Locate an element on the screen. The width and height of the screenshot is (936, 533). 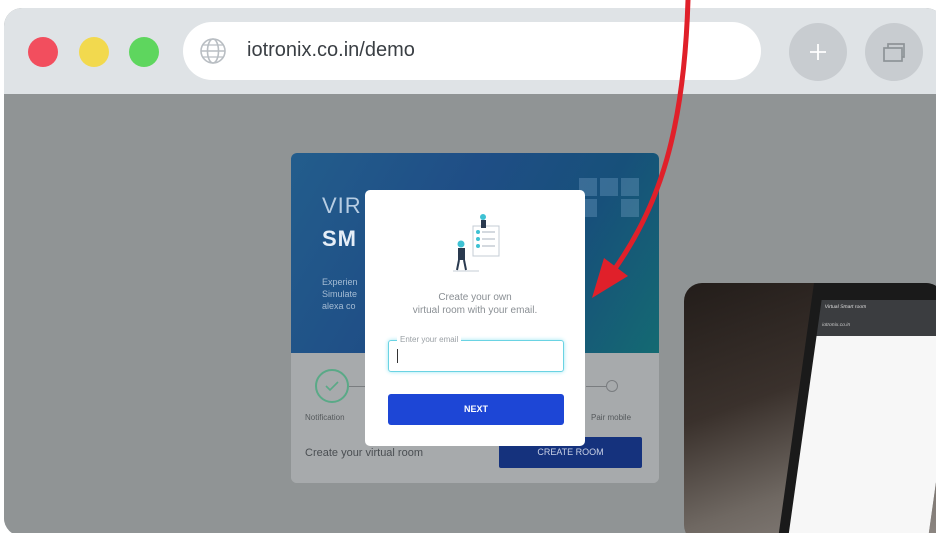
hero-desc-line: Experien is located at coordinates (340, 282).